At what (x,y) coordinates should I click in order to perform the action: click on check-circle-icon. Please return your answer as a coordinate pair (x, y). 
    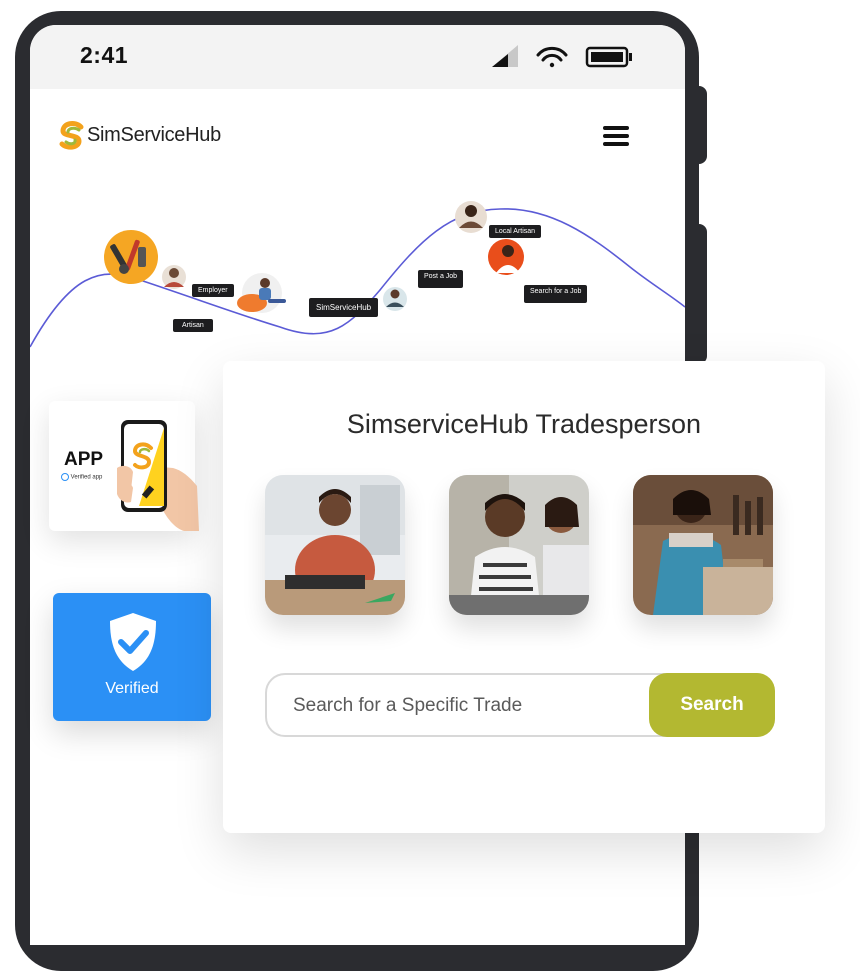
    Looking at the image, I should click on (65, 477).